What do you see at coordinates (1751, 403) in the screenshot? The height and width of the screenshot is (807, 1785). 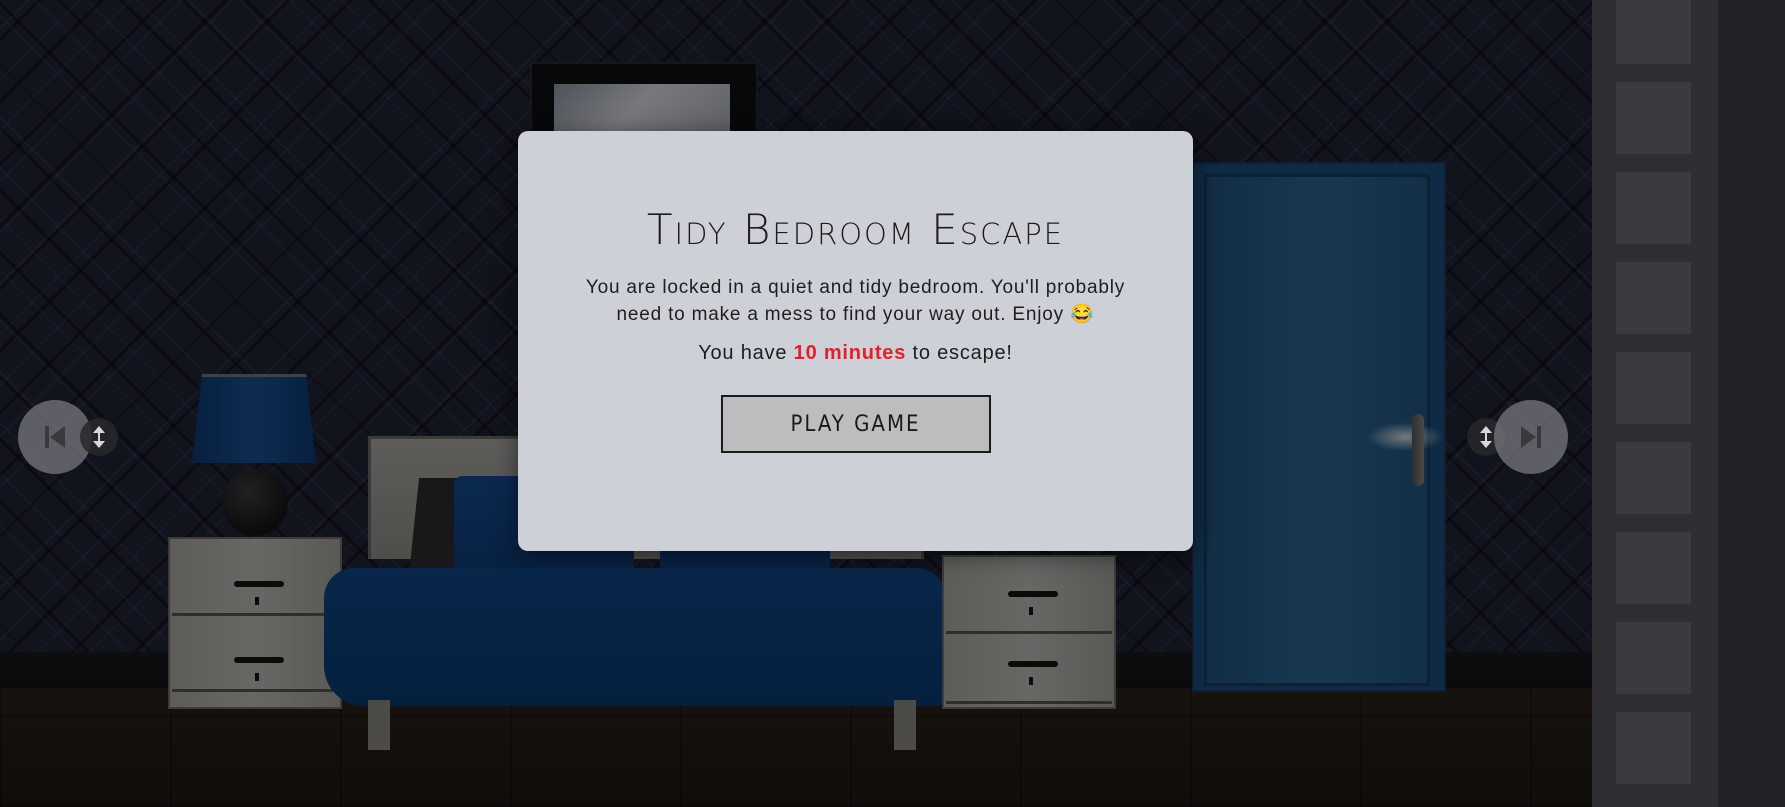 I see `inventory-edge` at bounding box center [1751, 403].